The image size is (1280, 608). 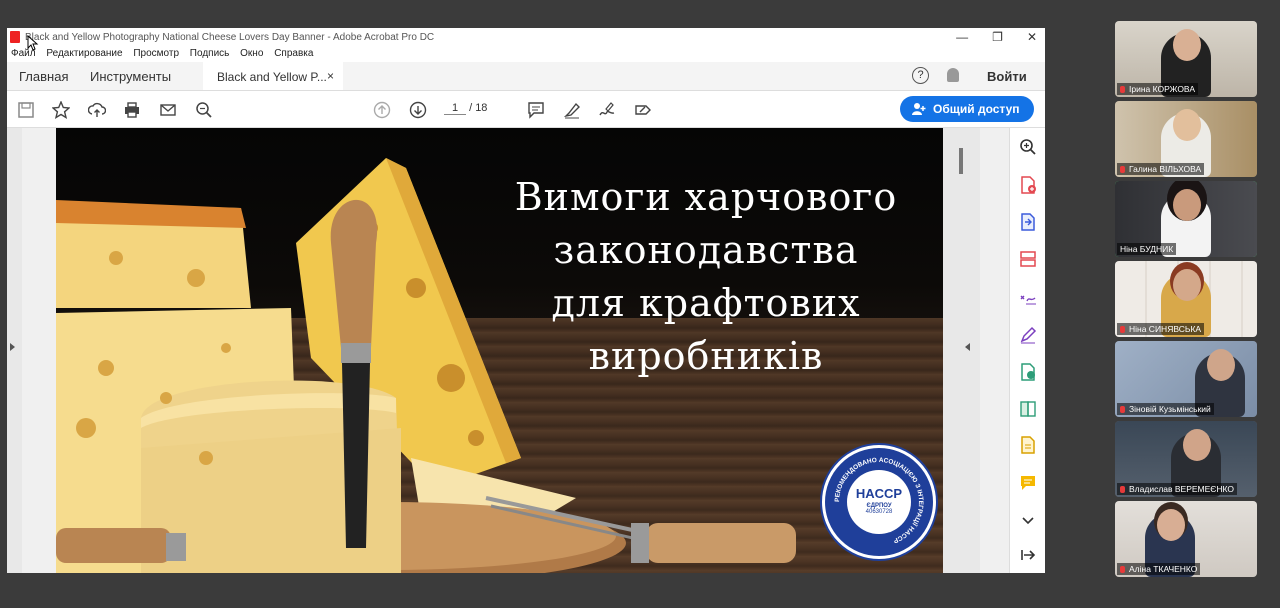 What do you see at coordinates (156, 53) in the screenshot?
I see `menu-view: Просмотр` at bounding box center [156, 53].